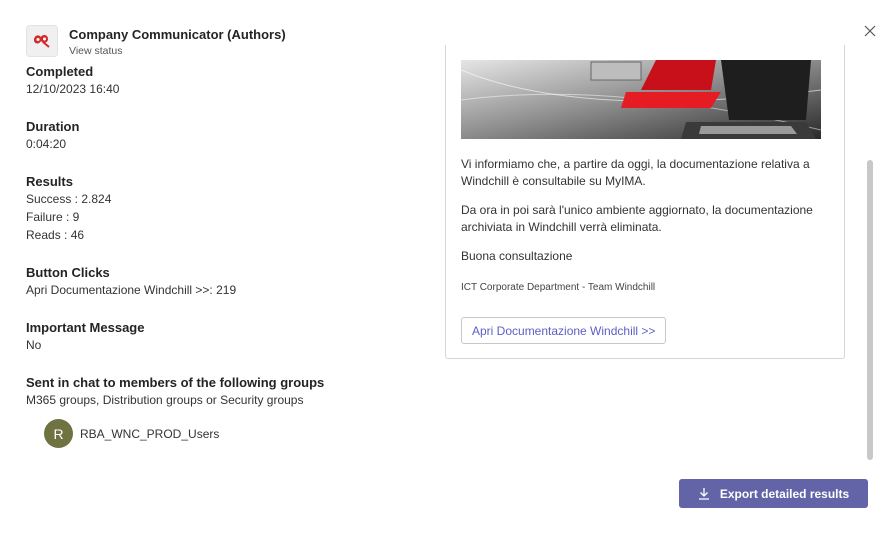 The width and height of the screenshot is (895, 533). What do you see at coordinates (221, 336) in the screenshot?
I see `important-section: Important Message No` at bounding box center [221, 336].